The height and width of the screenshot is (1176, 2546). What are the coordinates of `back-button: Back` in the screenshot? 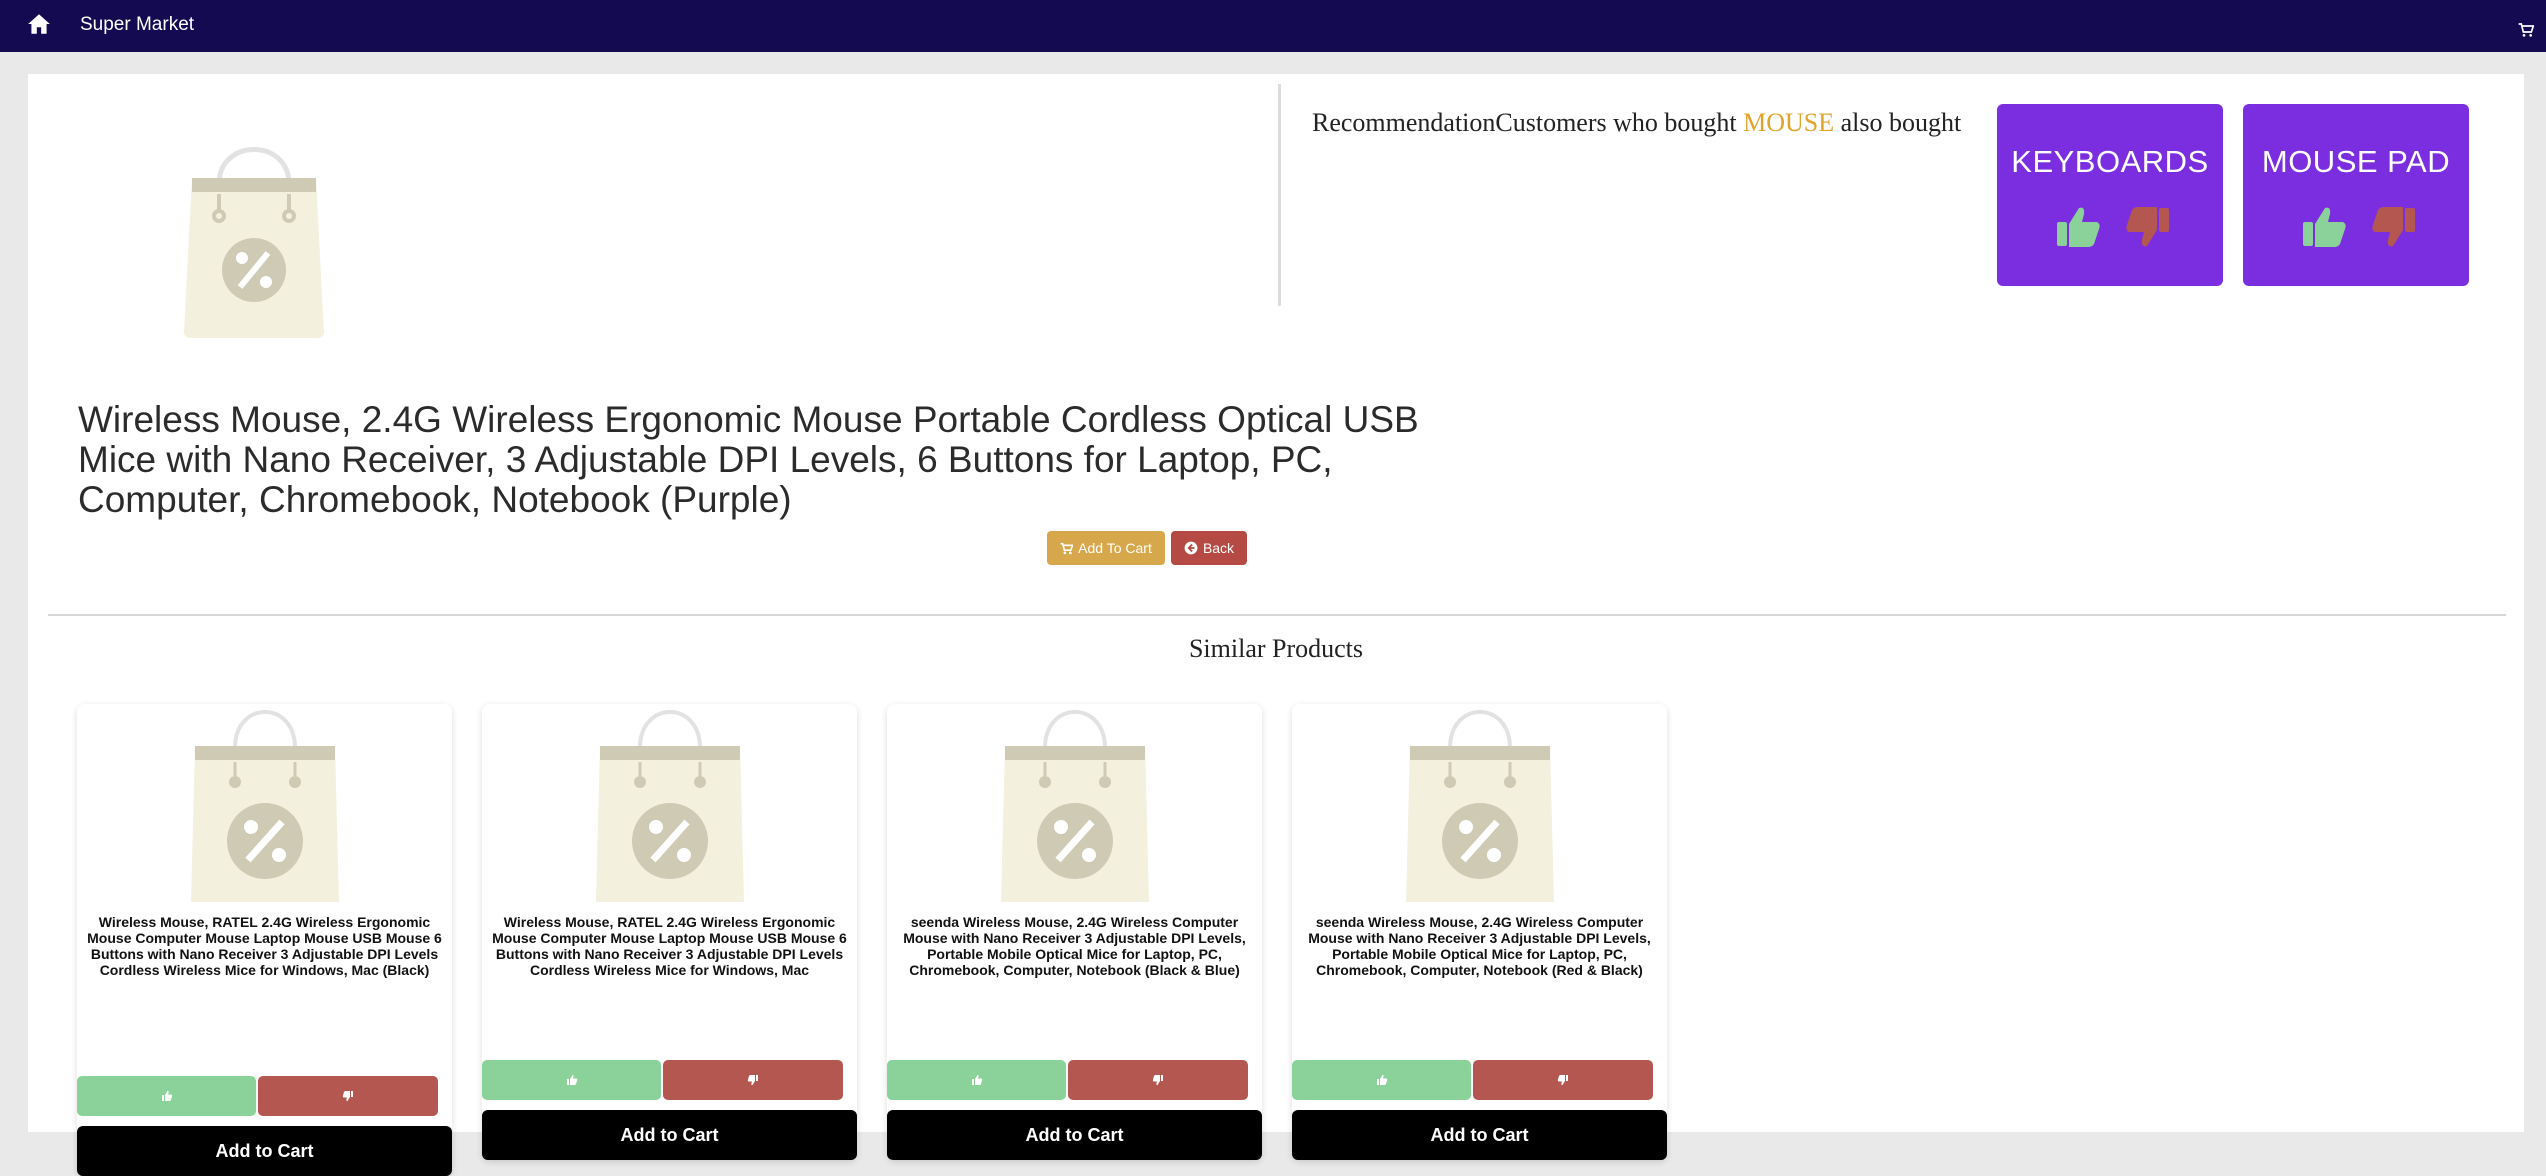 It's located at (1209, 548).